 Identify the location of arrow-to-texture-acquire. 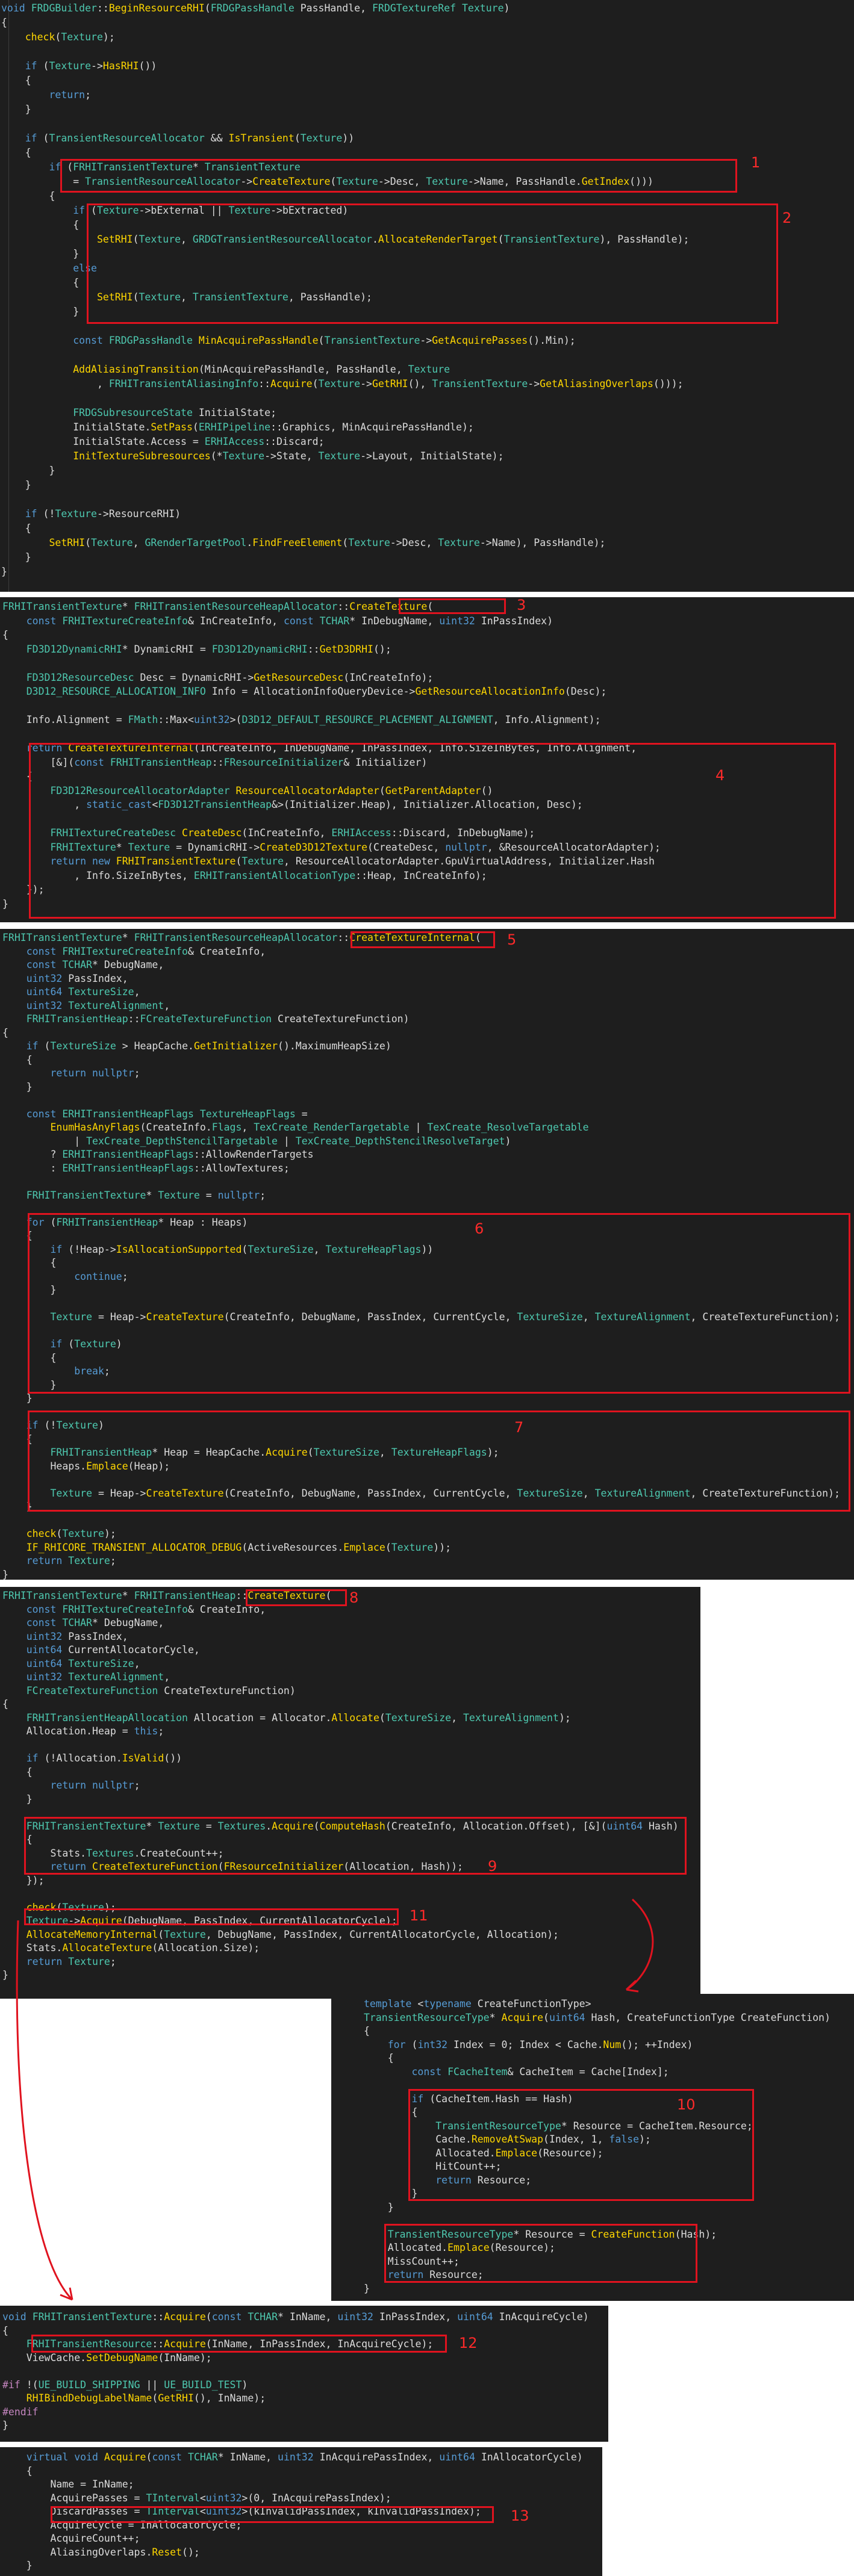
(44, 2110).